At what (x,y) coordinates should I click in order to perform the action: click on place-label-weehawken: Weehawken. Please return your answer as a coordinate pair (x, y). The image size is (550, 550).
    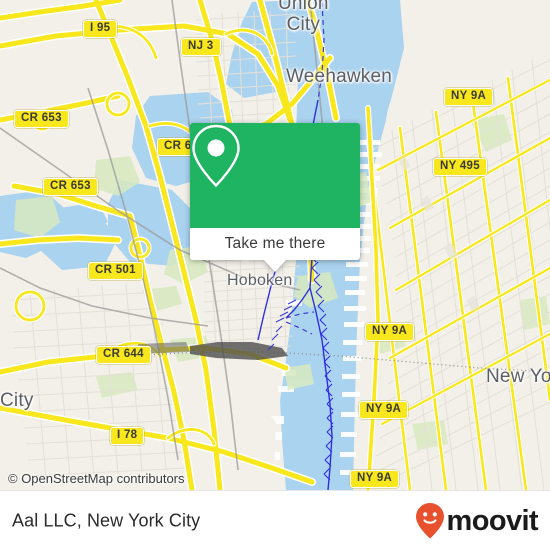
    Looking at the image, I should click on (339, 76).